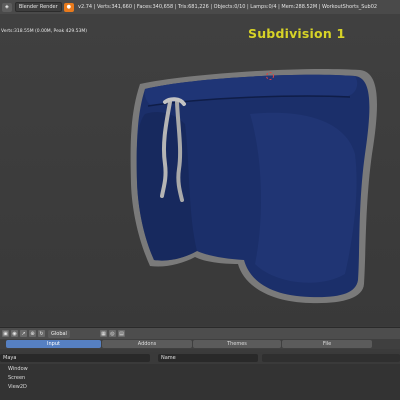 This screenshot has height=400, width=400. Describe the element at coordinates (7, 7) in the screenshot. I see `editor-type-icon: ◈` at that location.